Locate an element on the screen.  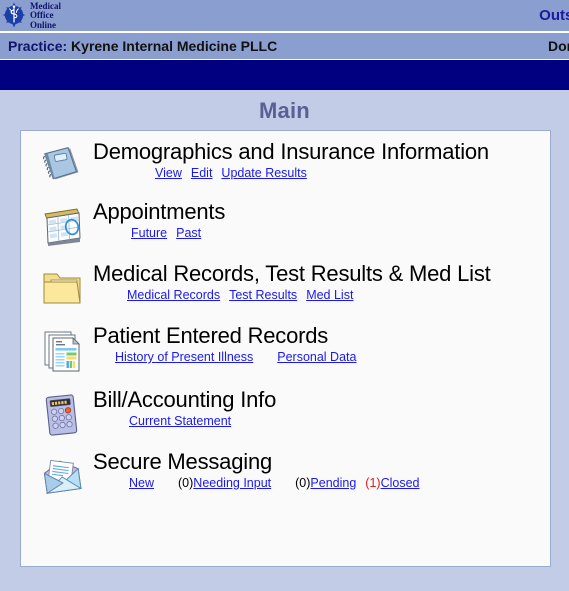
folder-icon is located at coordinates (62, 285).